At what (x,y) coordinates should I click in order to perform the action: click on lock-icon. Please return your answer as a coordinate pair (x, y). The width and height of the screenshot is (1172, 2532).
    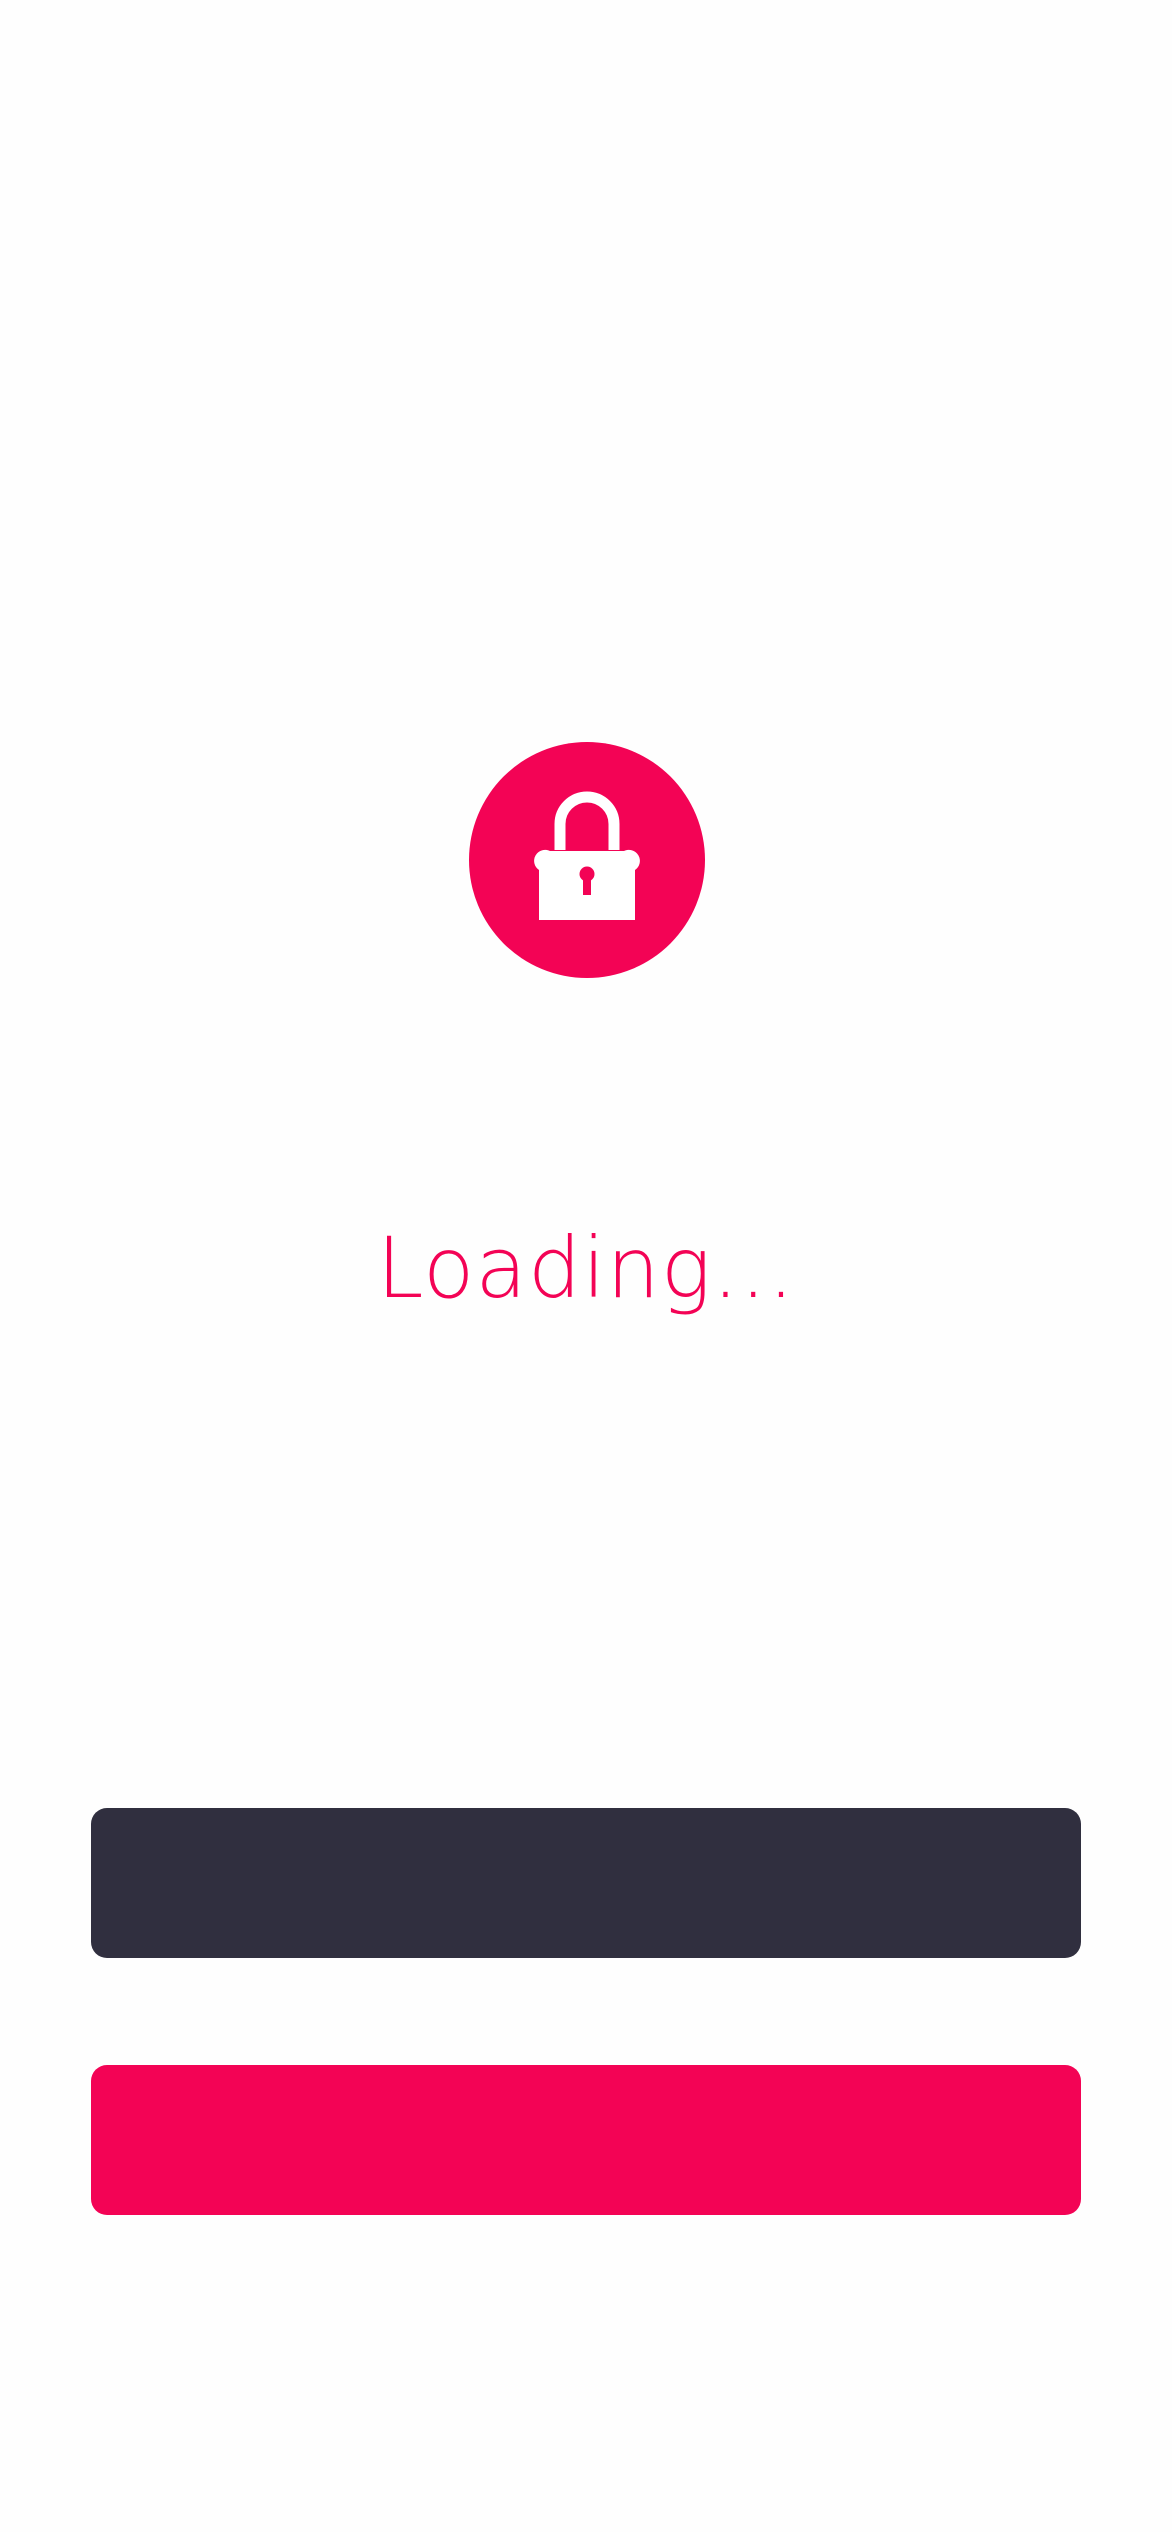
    Looking at the image, I should click on (587, 855).